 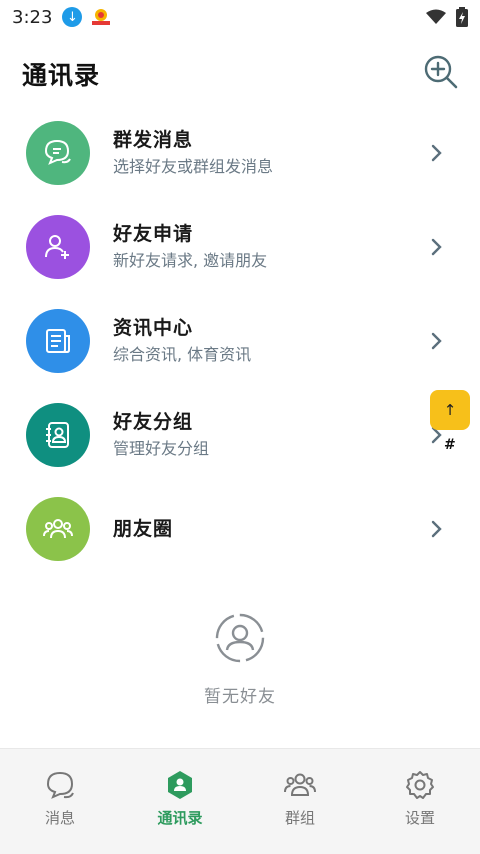 I want to click on contact-book-icon, so click(x=58, y=435).